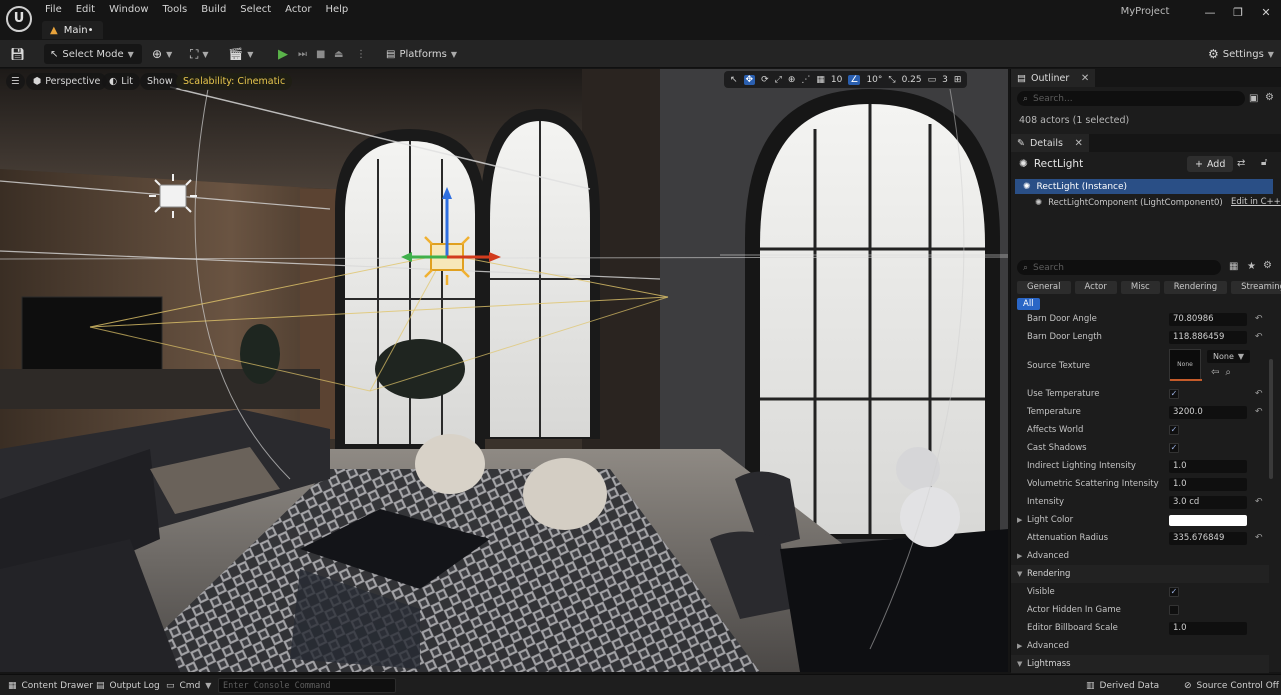 This screenshot has height=695, width=1281. I want to click on stop-button: ■, so click(320, 54).